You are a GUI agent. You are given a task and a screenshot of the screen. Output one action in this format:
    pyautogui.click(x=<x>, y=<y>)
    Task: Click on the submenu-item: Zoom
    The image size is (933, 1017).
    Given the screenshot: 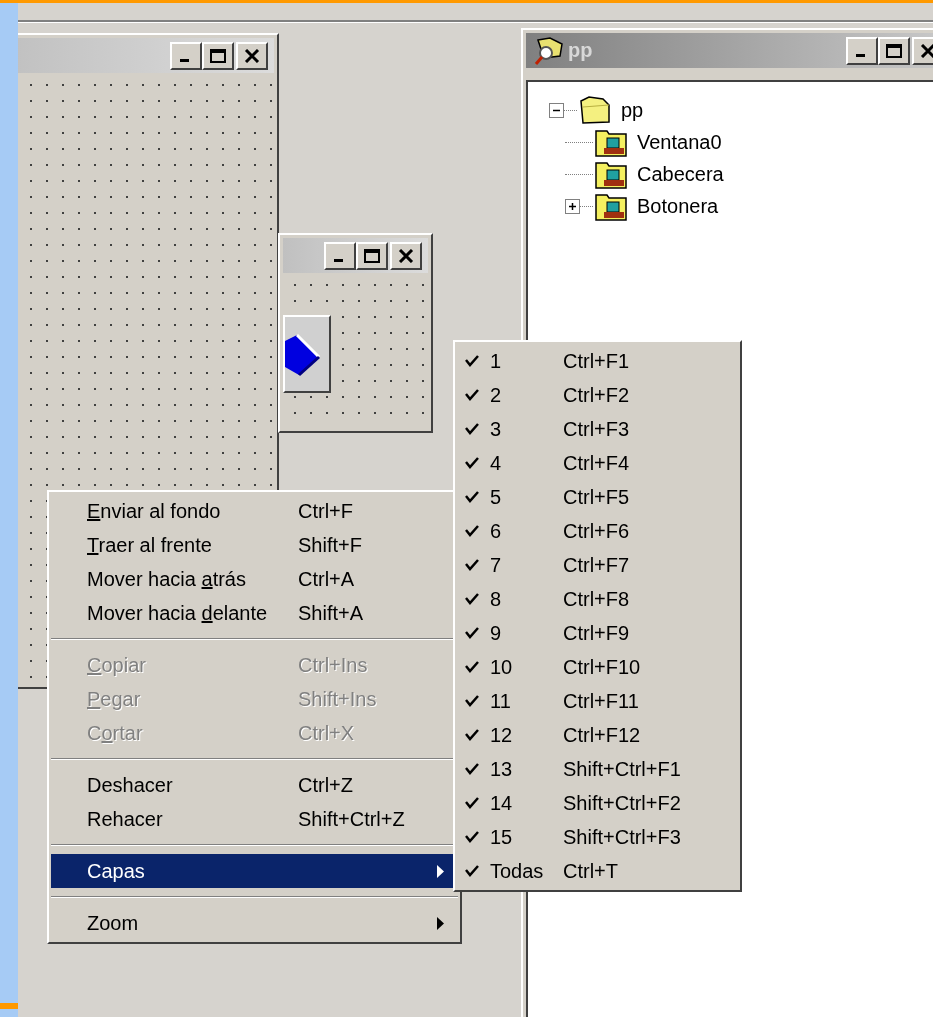 What is the action you would take?
    pyautogui.click(x=254, y=923)
    